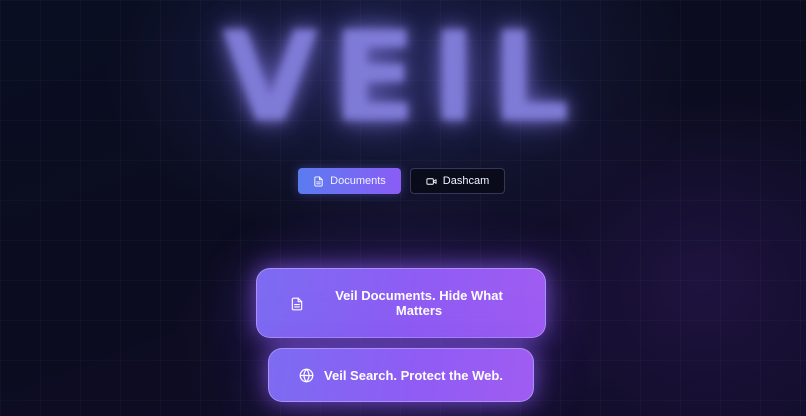 This screenshot has height=416, width=806. I want to click on dashcam-mode-button: Dashcam, so click(457, 181).